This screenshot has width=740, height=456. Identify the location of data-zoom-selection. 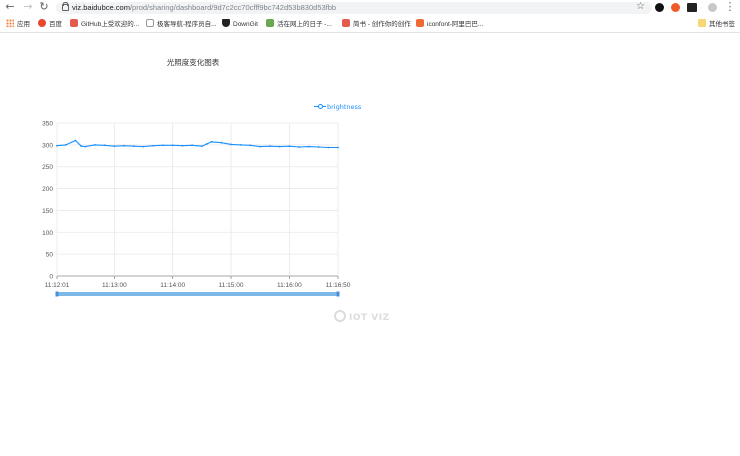
(197, 294).